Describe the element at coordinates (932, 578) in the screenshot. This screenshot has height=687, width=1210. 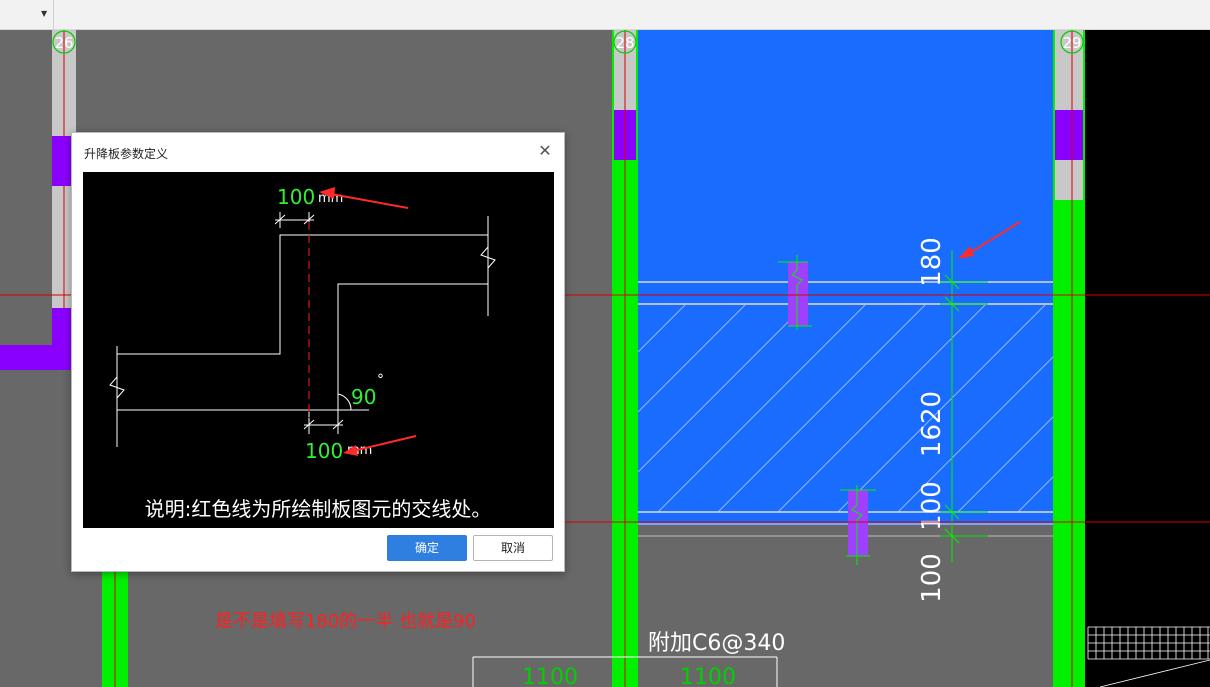
I see `dimension-100-low: 100` at that location.